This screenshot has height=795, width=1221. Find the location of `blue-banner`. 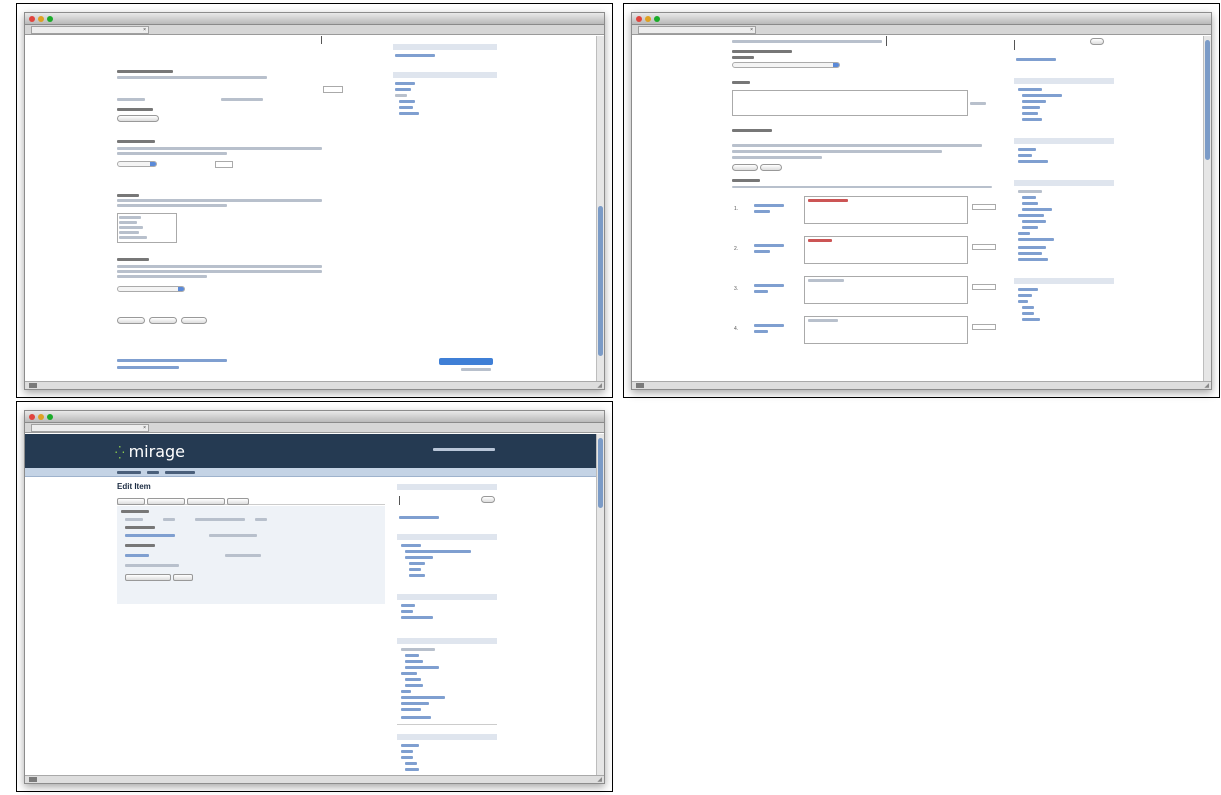

blue-banner is located at coordinates (466, 361).